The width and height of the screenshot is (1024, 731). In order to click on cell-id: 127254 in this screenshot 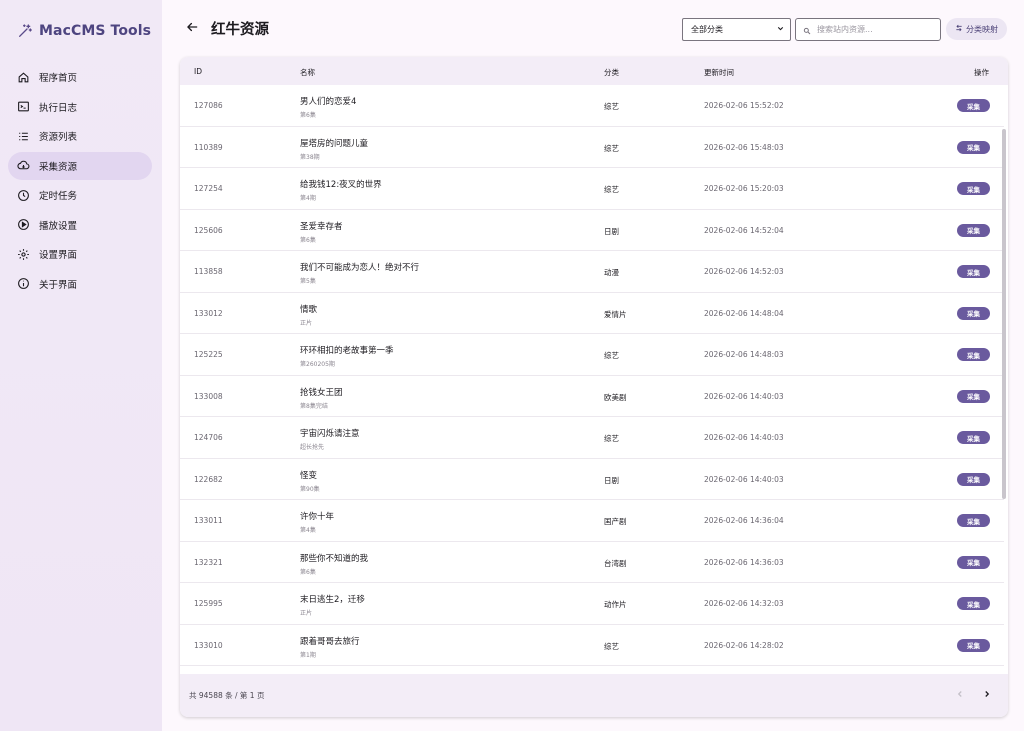, I will do `click(208, 188)`.